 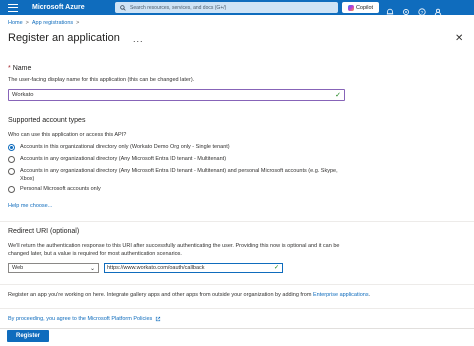 I want to click on redirect-uri-input: https://www.workato.com/oauth/callback ✓, so click(x=193, y=268).